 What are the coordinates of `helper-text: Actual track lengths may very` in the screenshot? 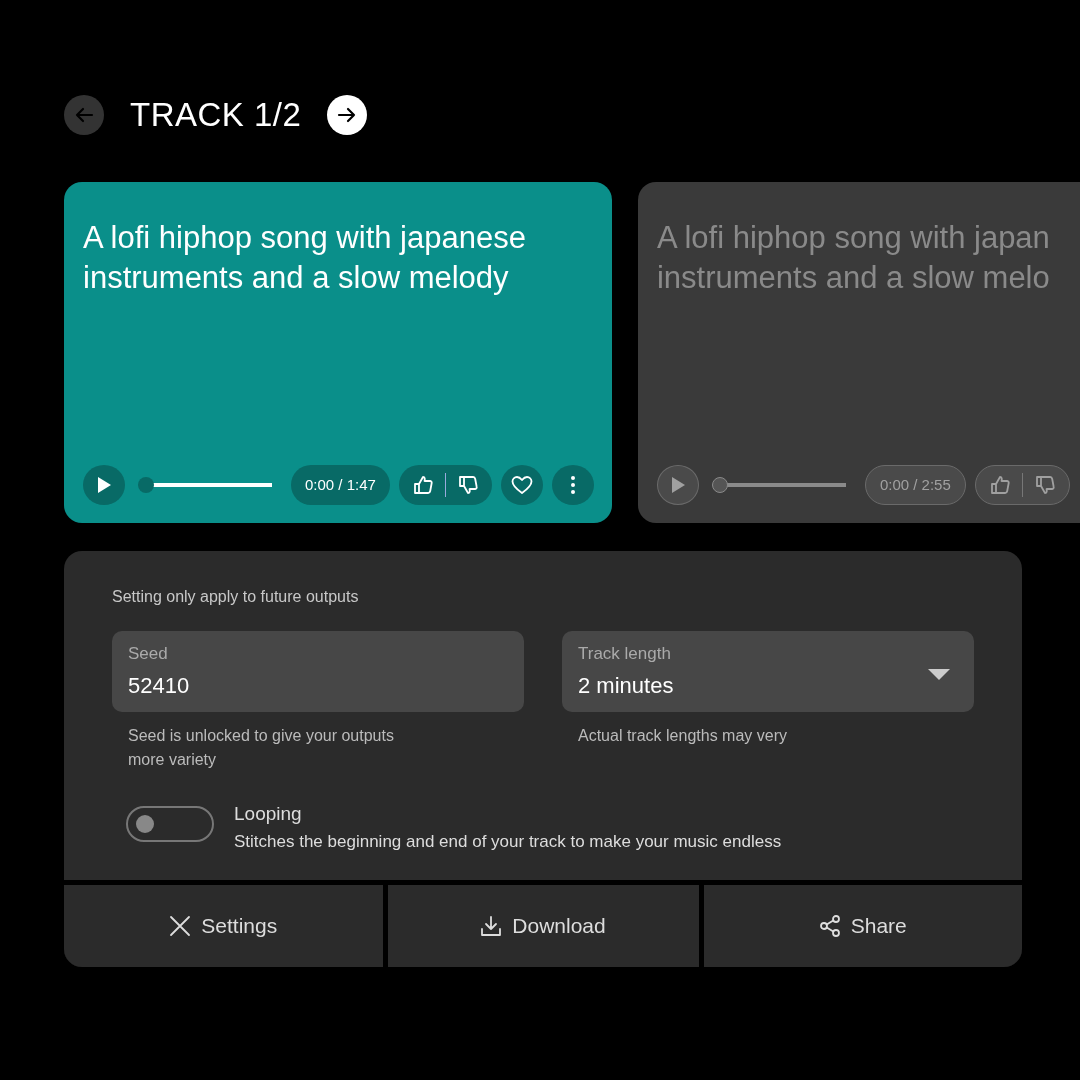 It's located at (682, 736).